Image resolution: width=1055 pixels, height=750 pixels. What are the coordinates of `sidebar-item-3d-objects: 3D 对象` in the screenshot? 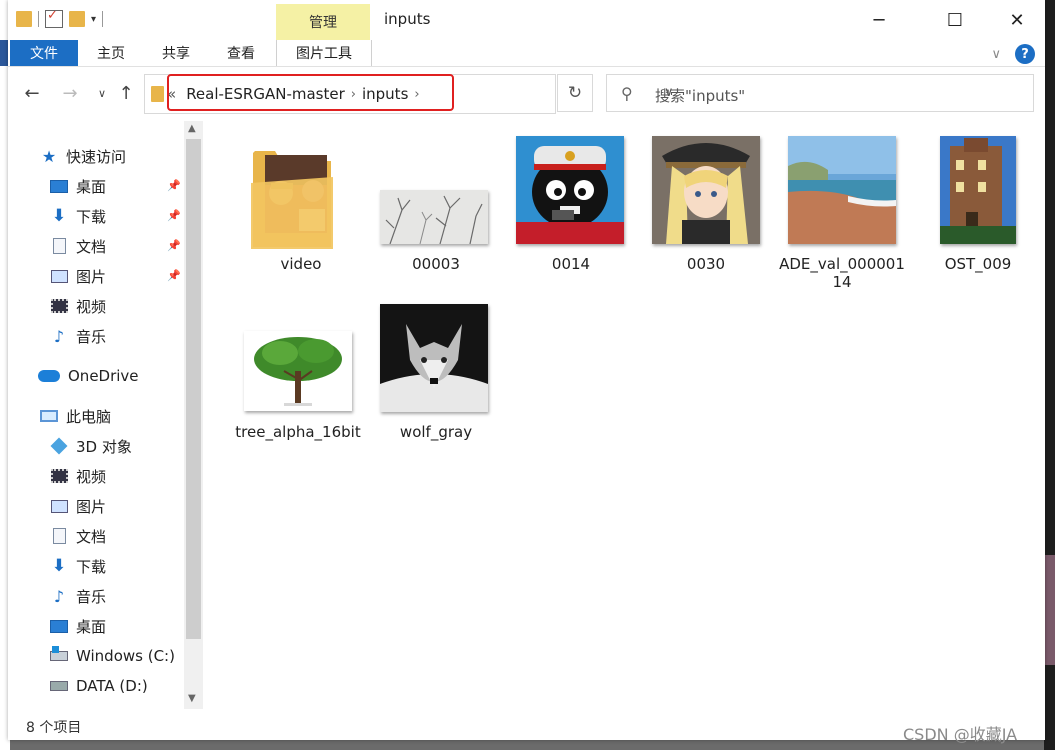 It's located at (91, 446).